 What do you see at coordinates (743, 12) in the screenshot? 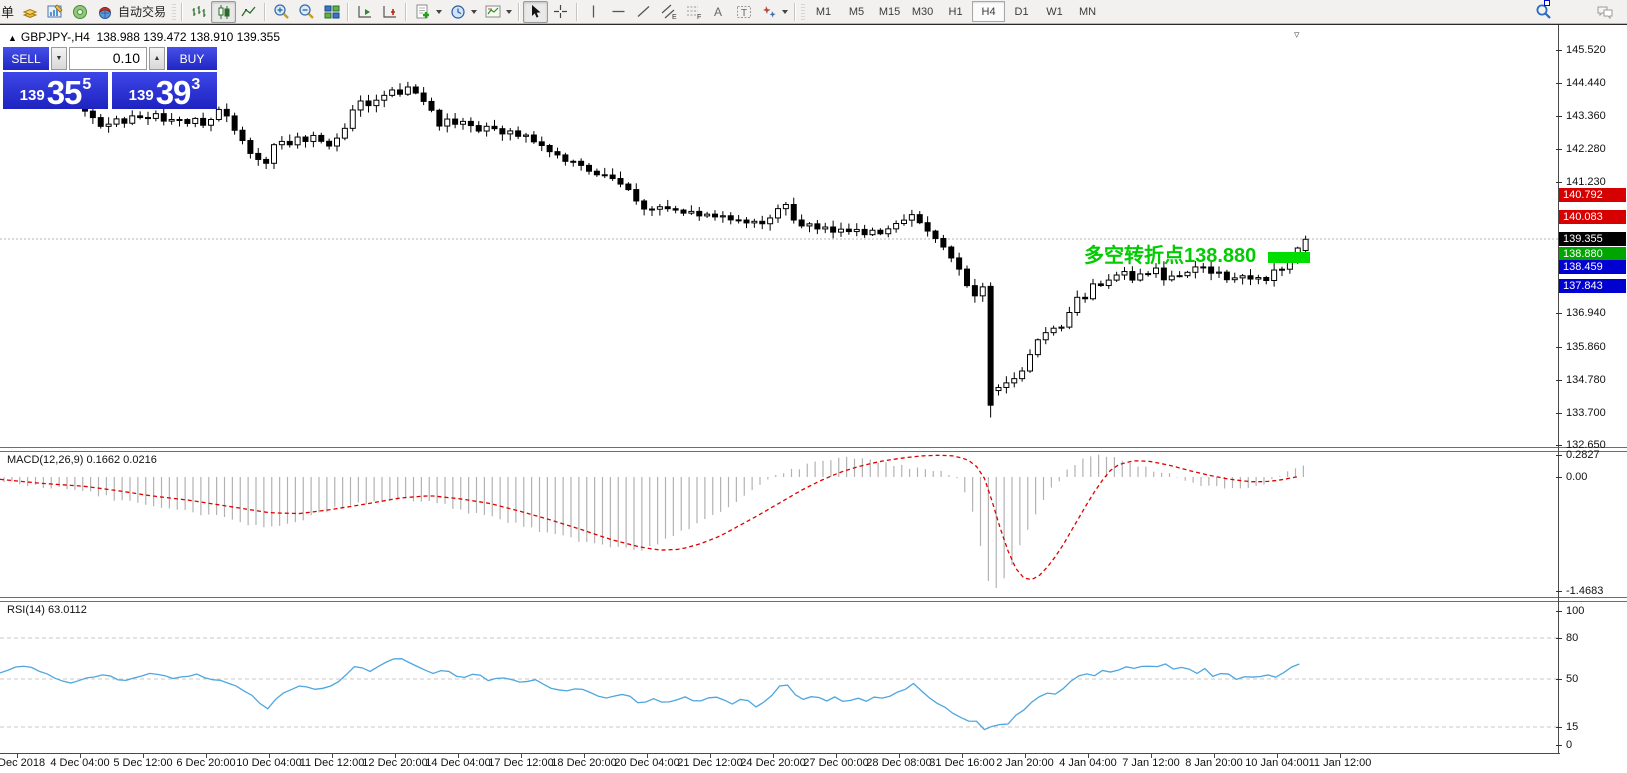
I see `text-label-button: T` at bounding box center [743, 12].